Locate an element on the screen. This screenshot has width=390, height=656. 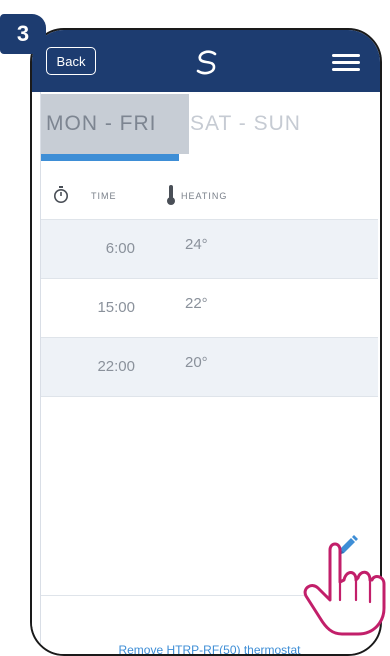
top-bar: Back is located at coordinates (206, 61).